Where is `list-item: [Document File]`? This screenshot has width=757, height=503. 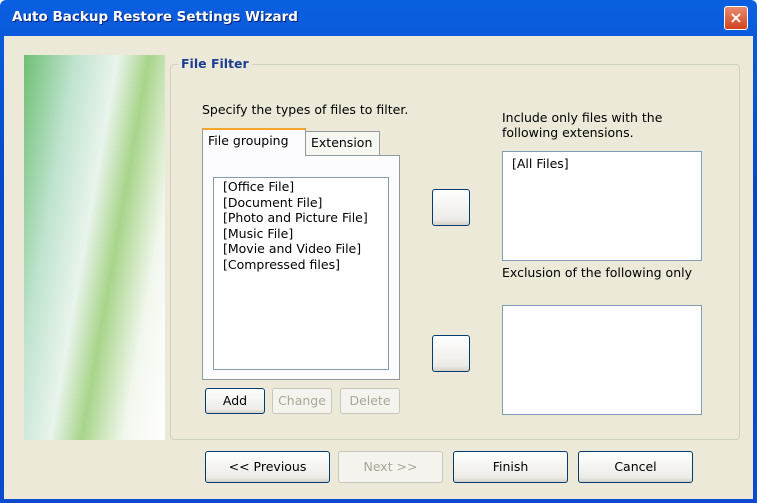
list-item: [Document File] is located at coordinates (301, 203).